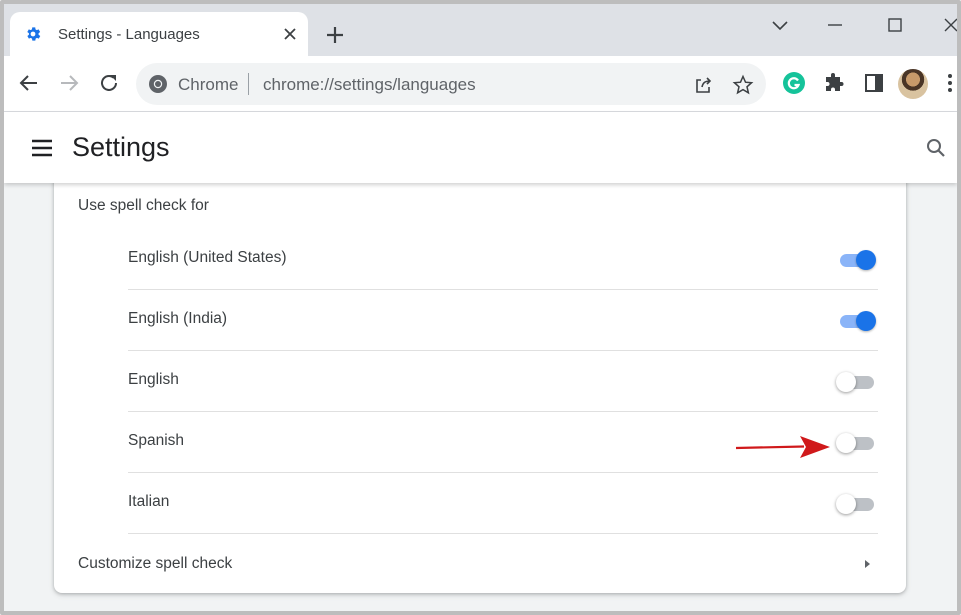 The height and width of the screenshot is (615, 961). What do you see at coordinates (369, 85) in the screenshot?
I see `url-text: chrome://settings/languages` at bounding box center [369, 85].